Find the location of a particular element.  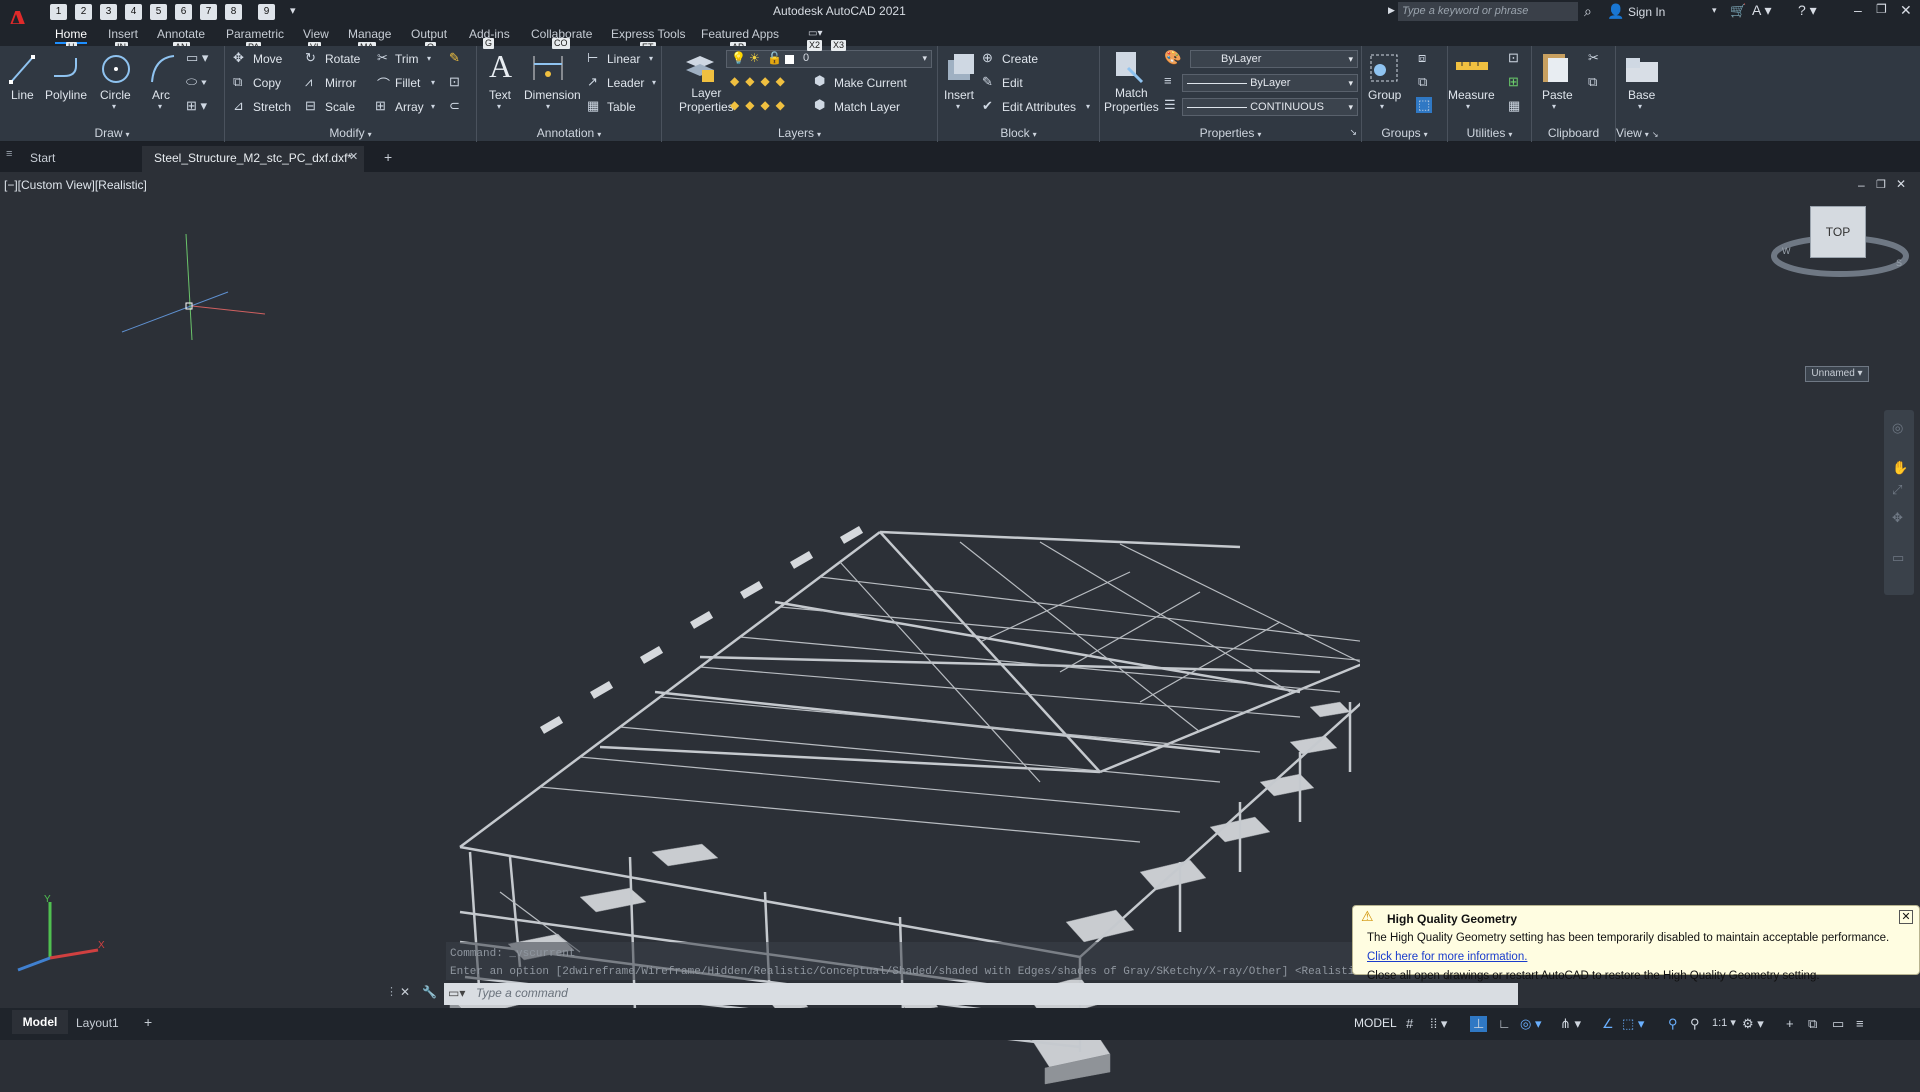

file-tab-menu-icon: ≡ is located at coordinates (9, 154).